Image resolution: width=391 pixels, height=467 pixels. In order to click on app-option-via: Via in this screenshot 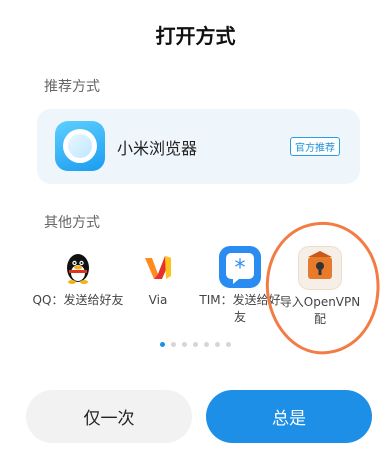, I will do `click(158, 277)`.